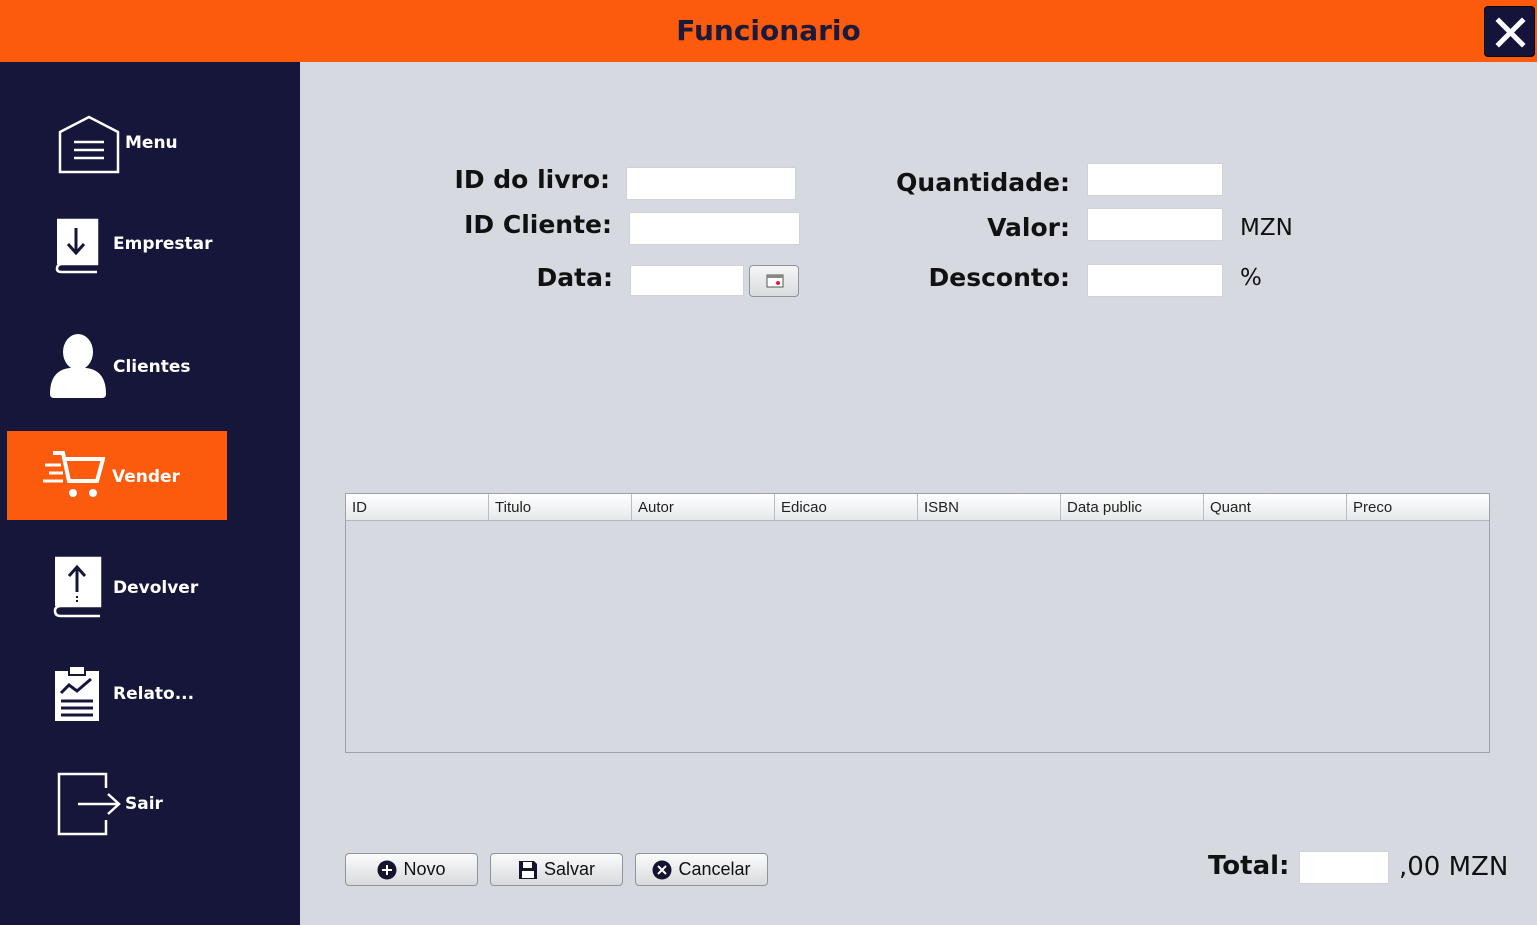 This screenshot has width=1537, height=925. I want to click on window-title: Funcionario, so click(768, 30).